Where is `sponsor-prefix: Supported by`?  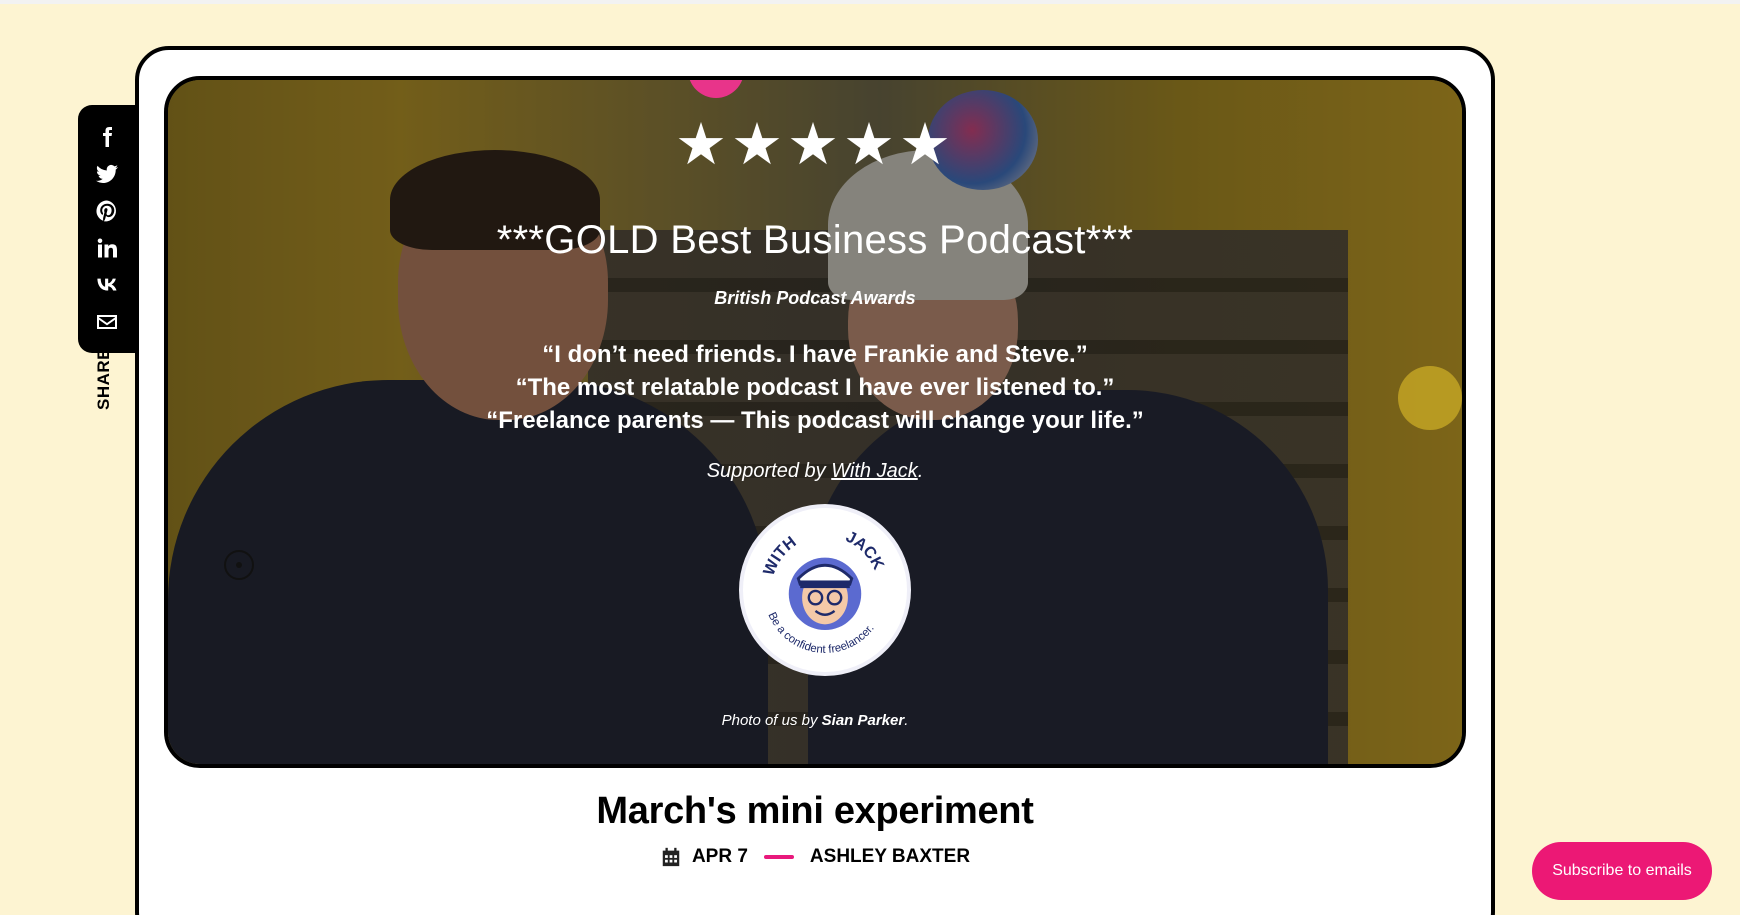 sponsor-prefix: Supported by is located at coordinates (769, 471).